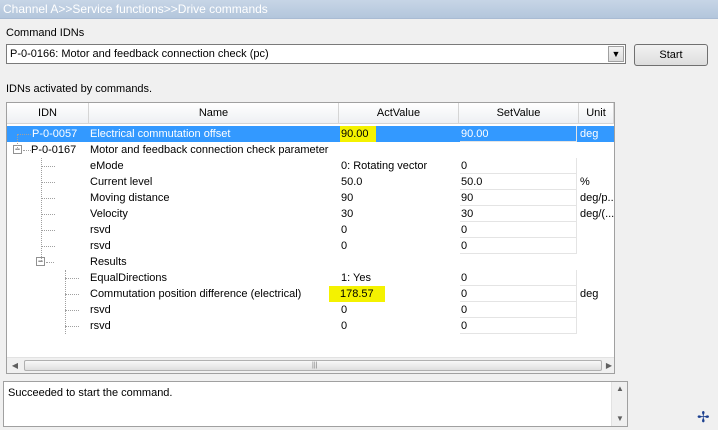  Describe the element at coordinates (518, 198) in the screenshot. I see `setvalue-cell: 90` at that location.